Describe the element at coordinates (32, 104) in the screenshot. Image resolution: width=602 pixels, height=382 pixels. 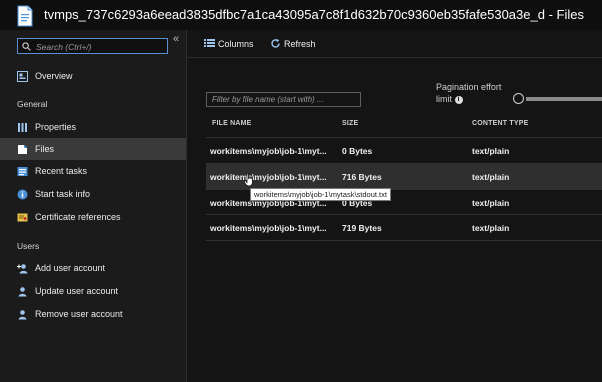
I see `section-general: General` at that location.